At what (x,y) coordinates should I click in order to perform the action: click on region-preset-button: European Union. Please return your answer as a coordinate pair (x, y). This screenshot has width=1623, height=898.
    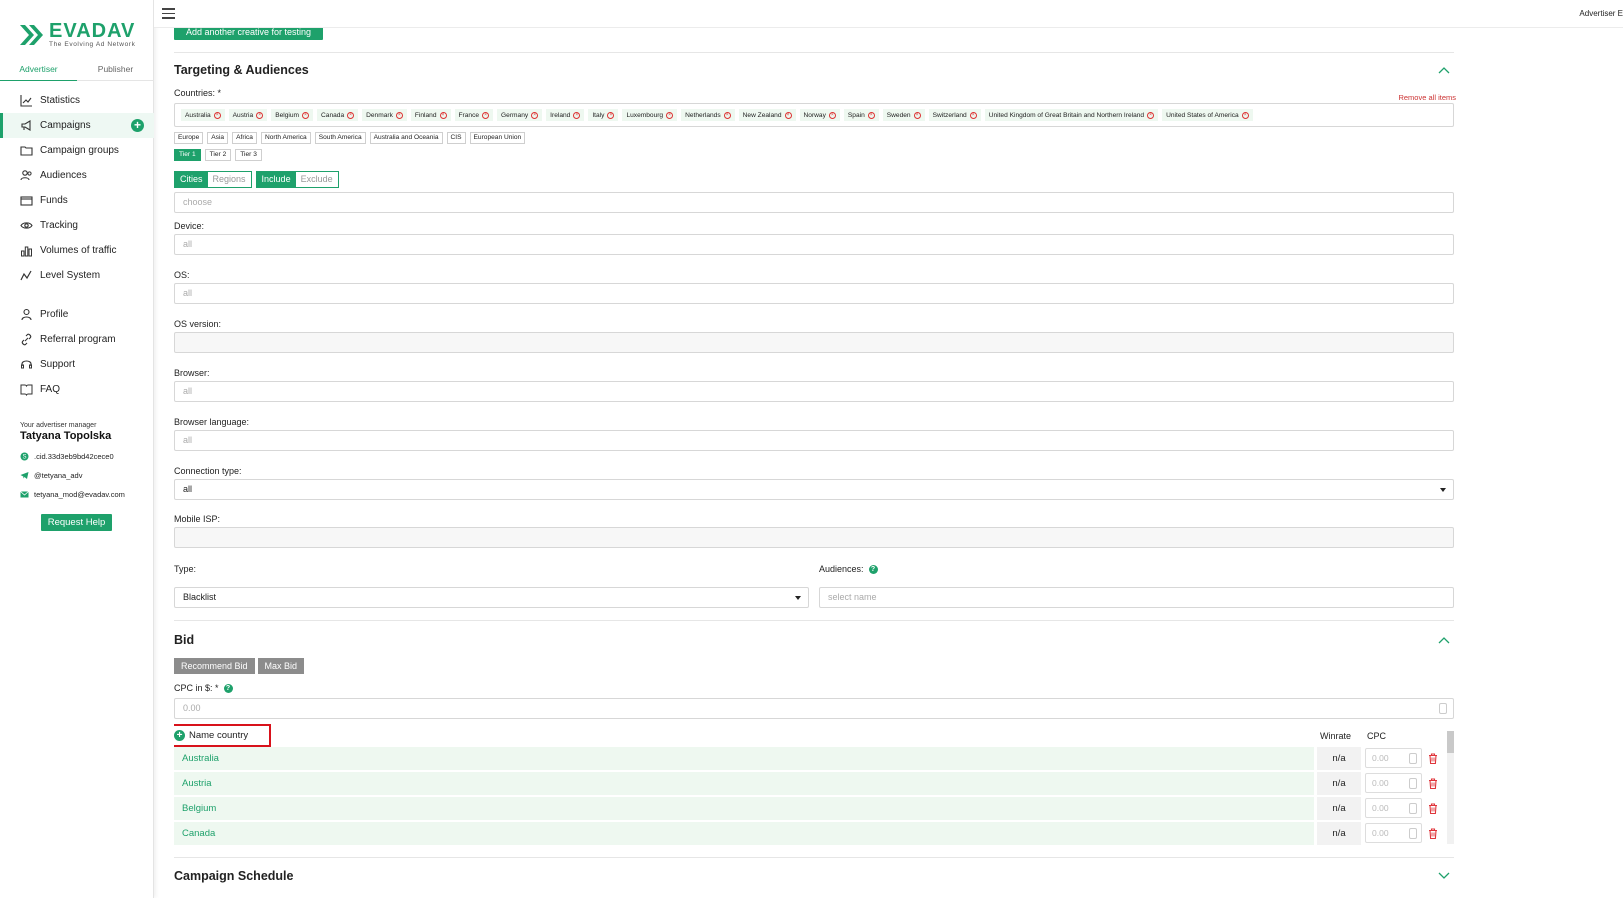
    Looking at the image, I should click on (497, 138).